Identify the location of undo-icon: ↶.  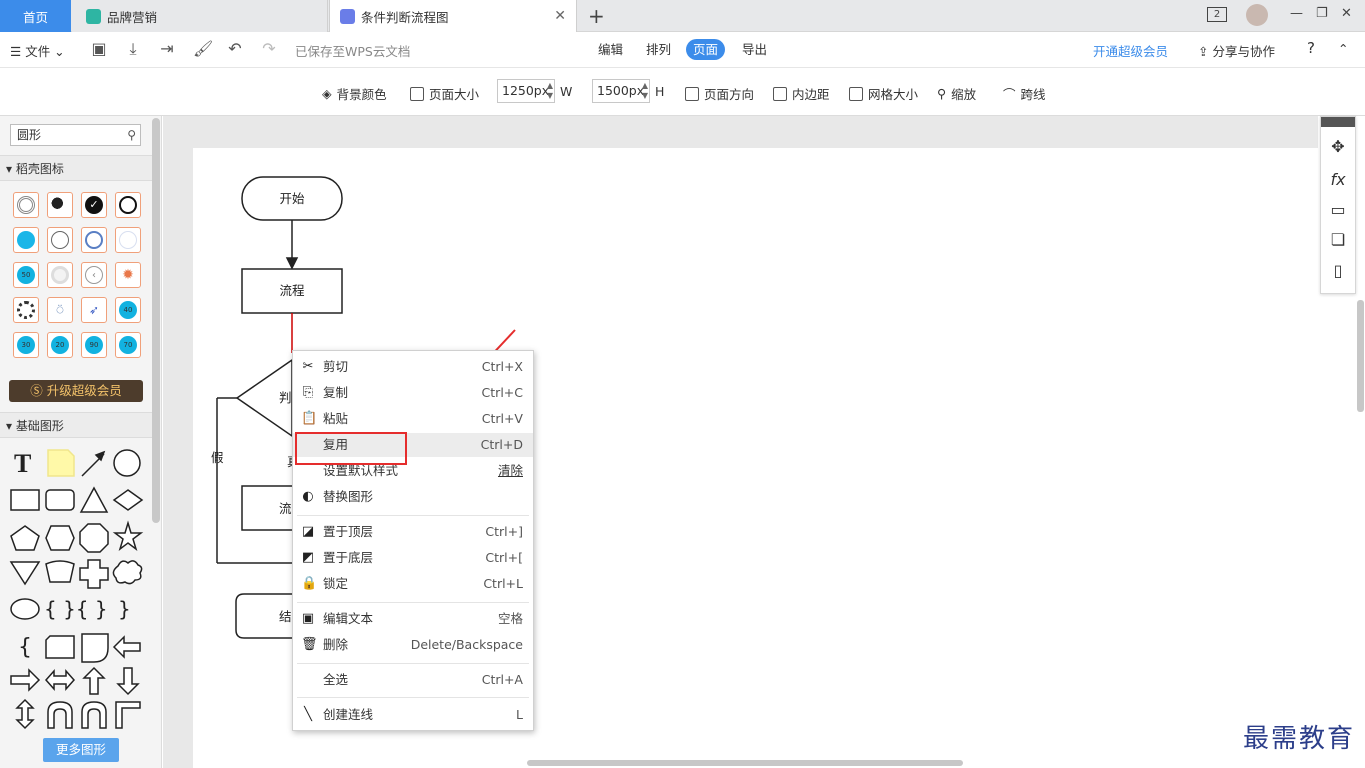
(235, 49).